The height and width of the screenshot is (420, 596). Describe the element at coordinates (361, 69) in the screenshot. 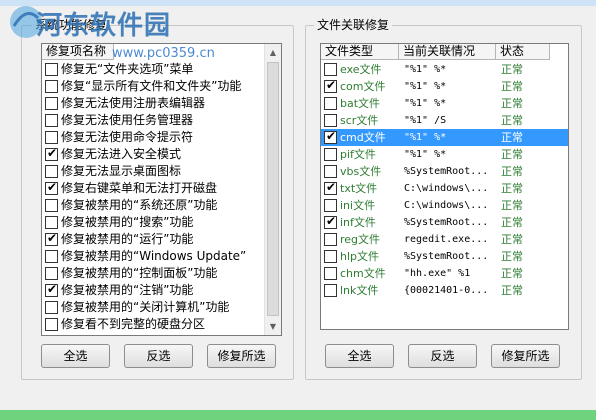

I see `cell-file-type: exe文件` at that location.